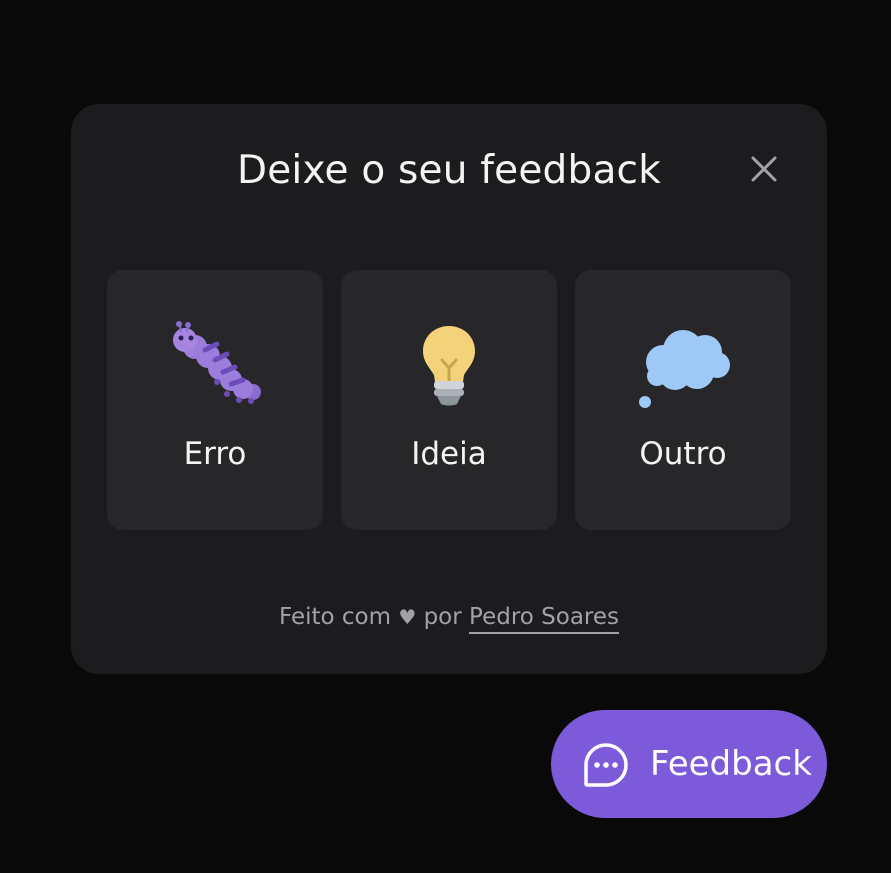 The width and height of the screenshot is (891, 873). I want to click on chat-icon, so click(606, 765).